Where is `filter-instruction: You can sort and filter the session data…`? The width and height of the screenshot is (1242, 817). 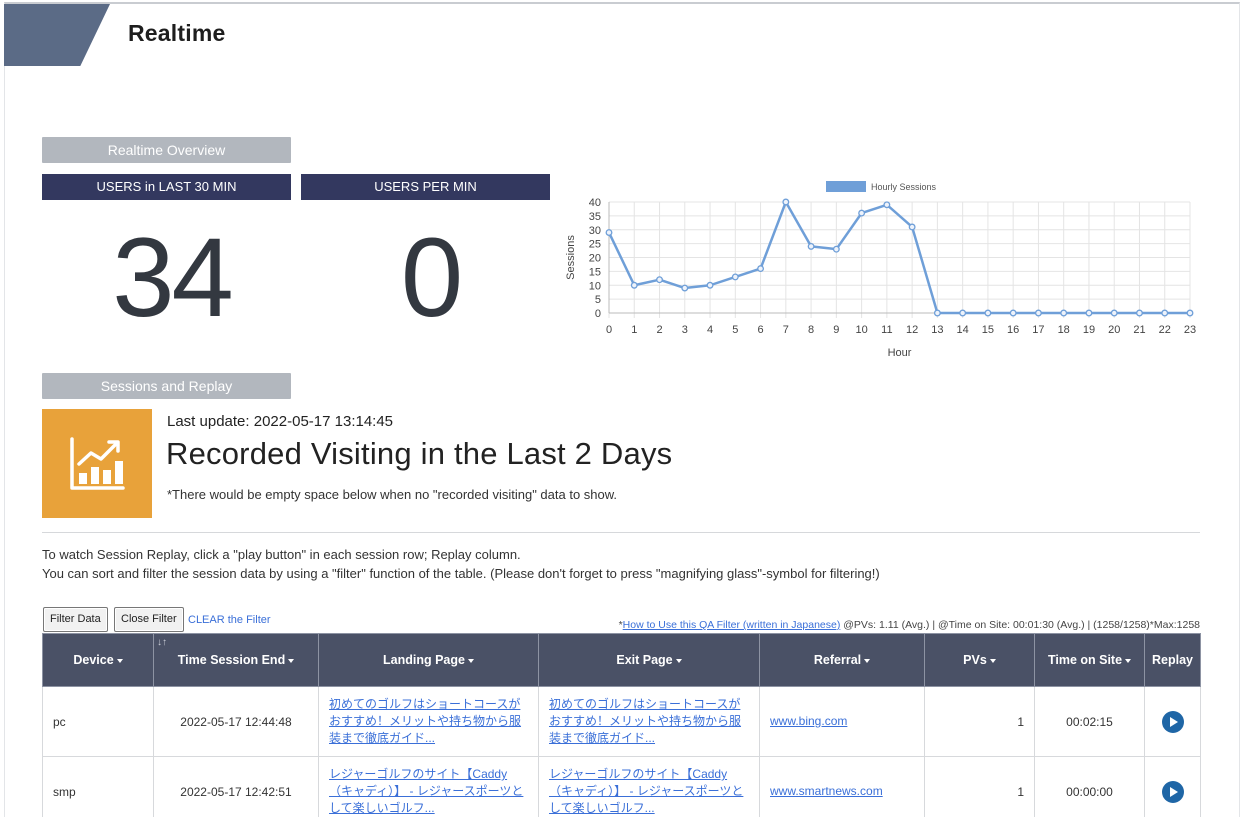 filter-instruction: You can sort and filter the session data… is located at coordinates (461, 573).